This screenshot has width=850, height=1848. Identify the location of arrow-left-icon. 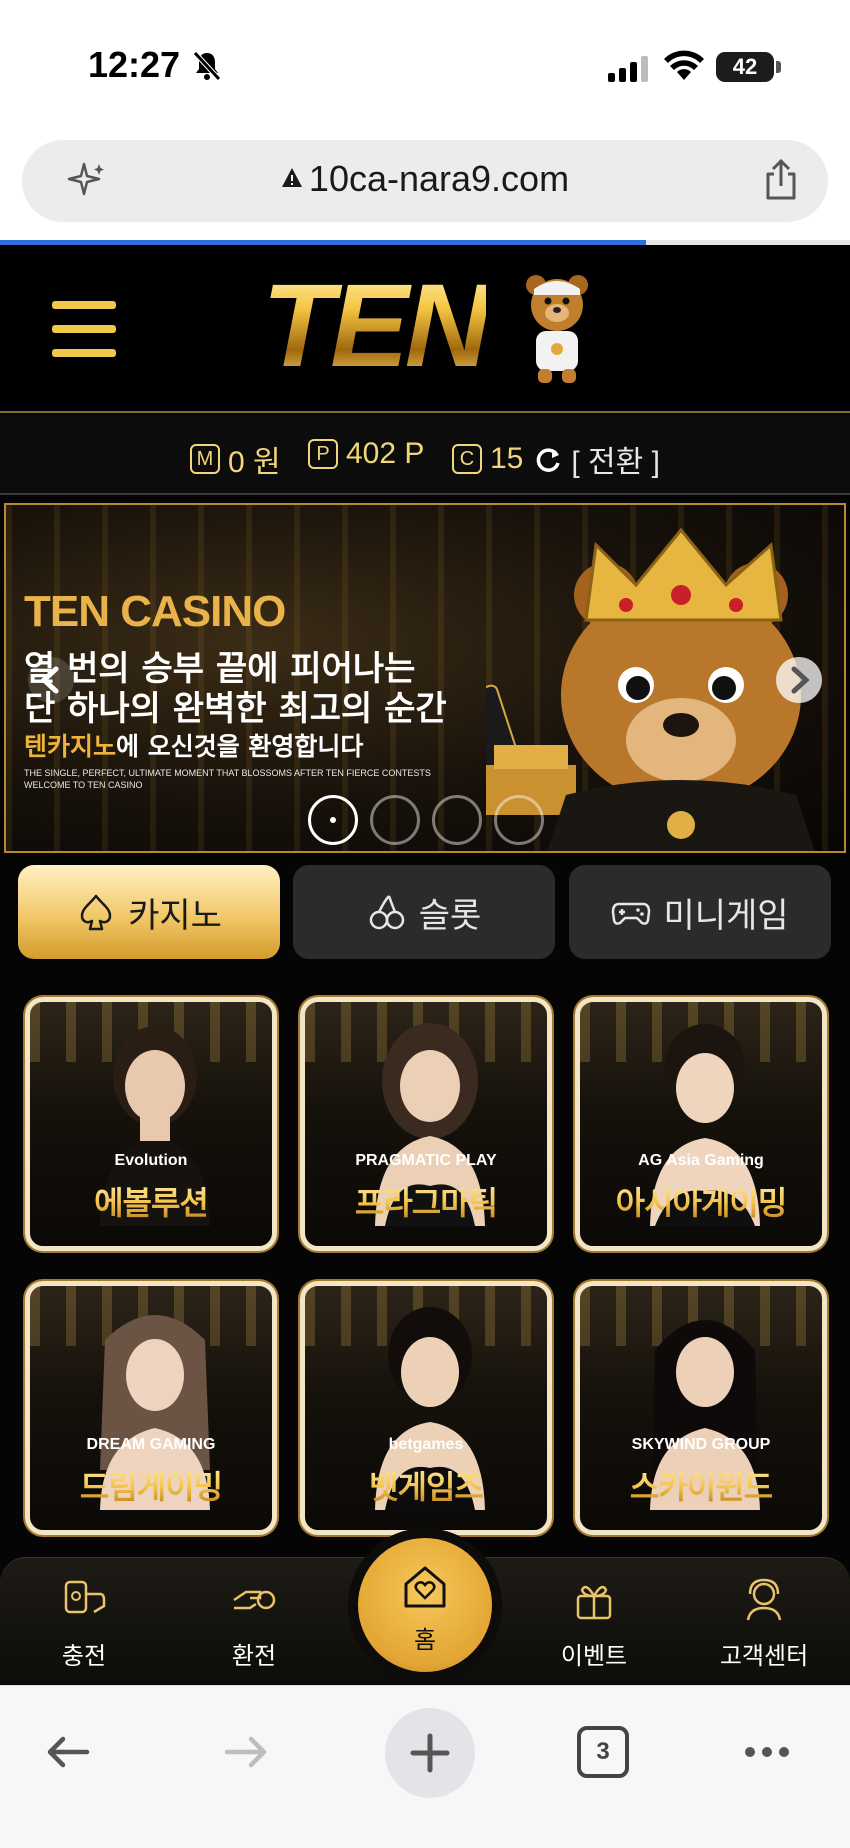
(68, 1752).